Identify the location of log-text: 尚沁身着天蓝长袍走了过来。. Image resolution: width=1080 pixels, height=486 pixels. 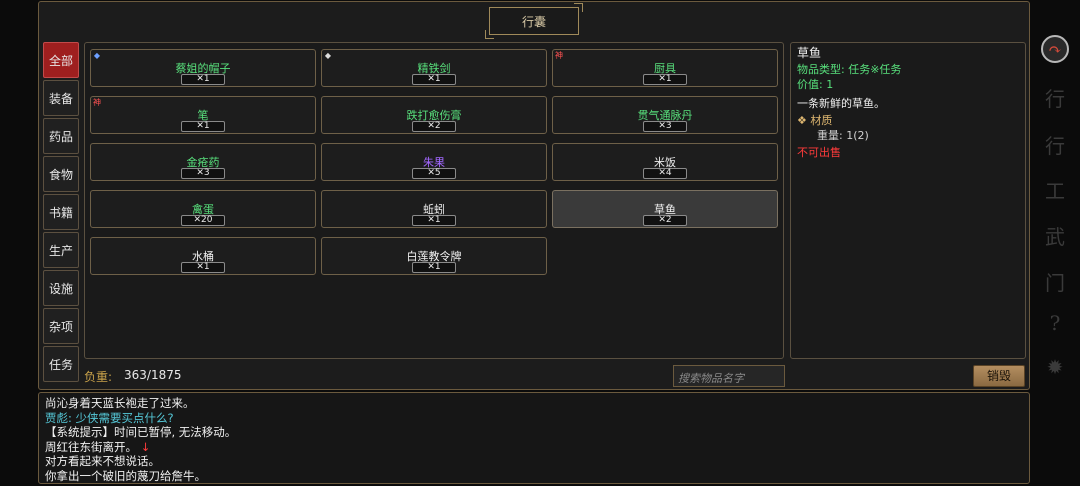
(120, 403).